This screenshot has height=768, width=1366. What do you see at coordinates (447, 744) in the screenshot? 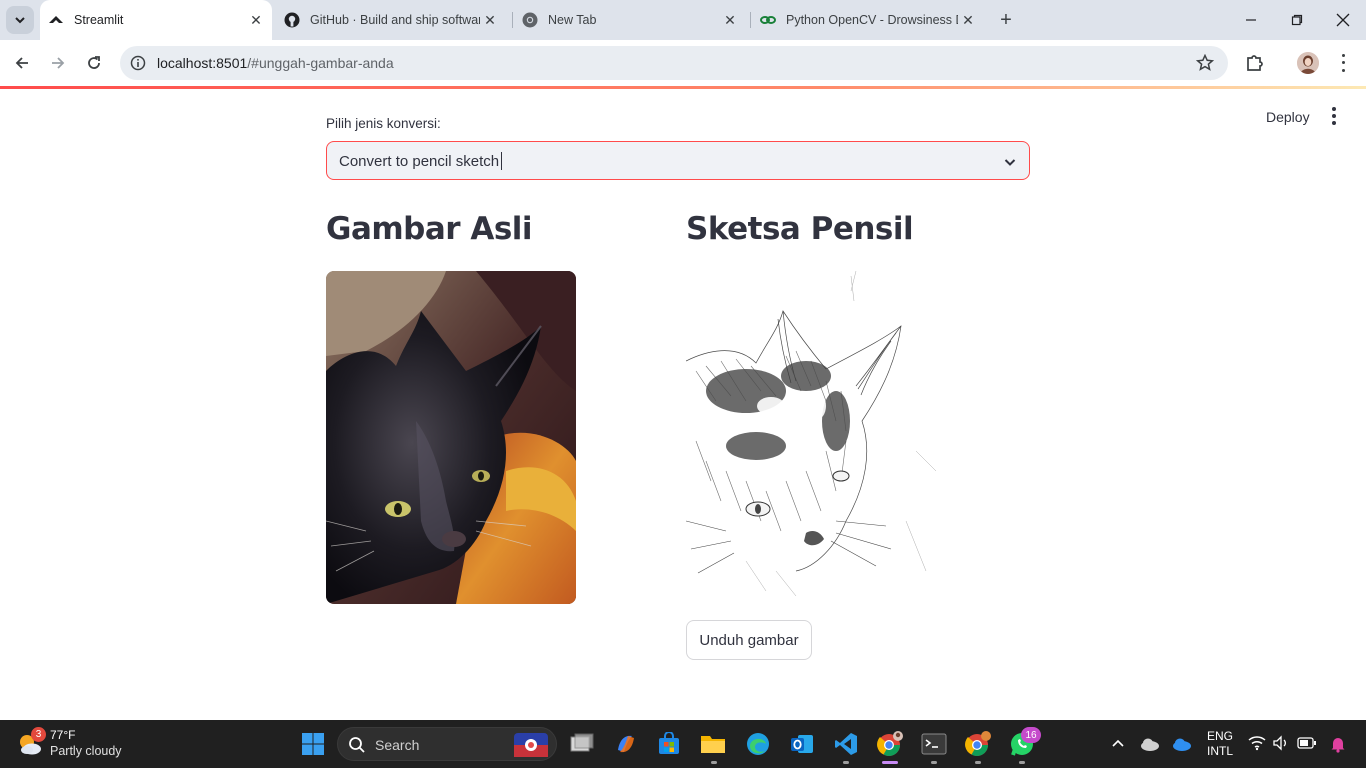
I see `taskbar-search-box: Search` at bounding box center [447, 744].